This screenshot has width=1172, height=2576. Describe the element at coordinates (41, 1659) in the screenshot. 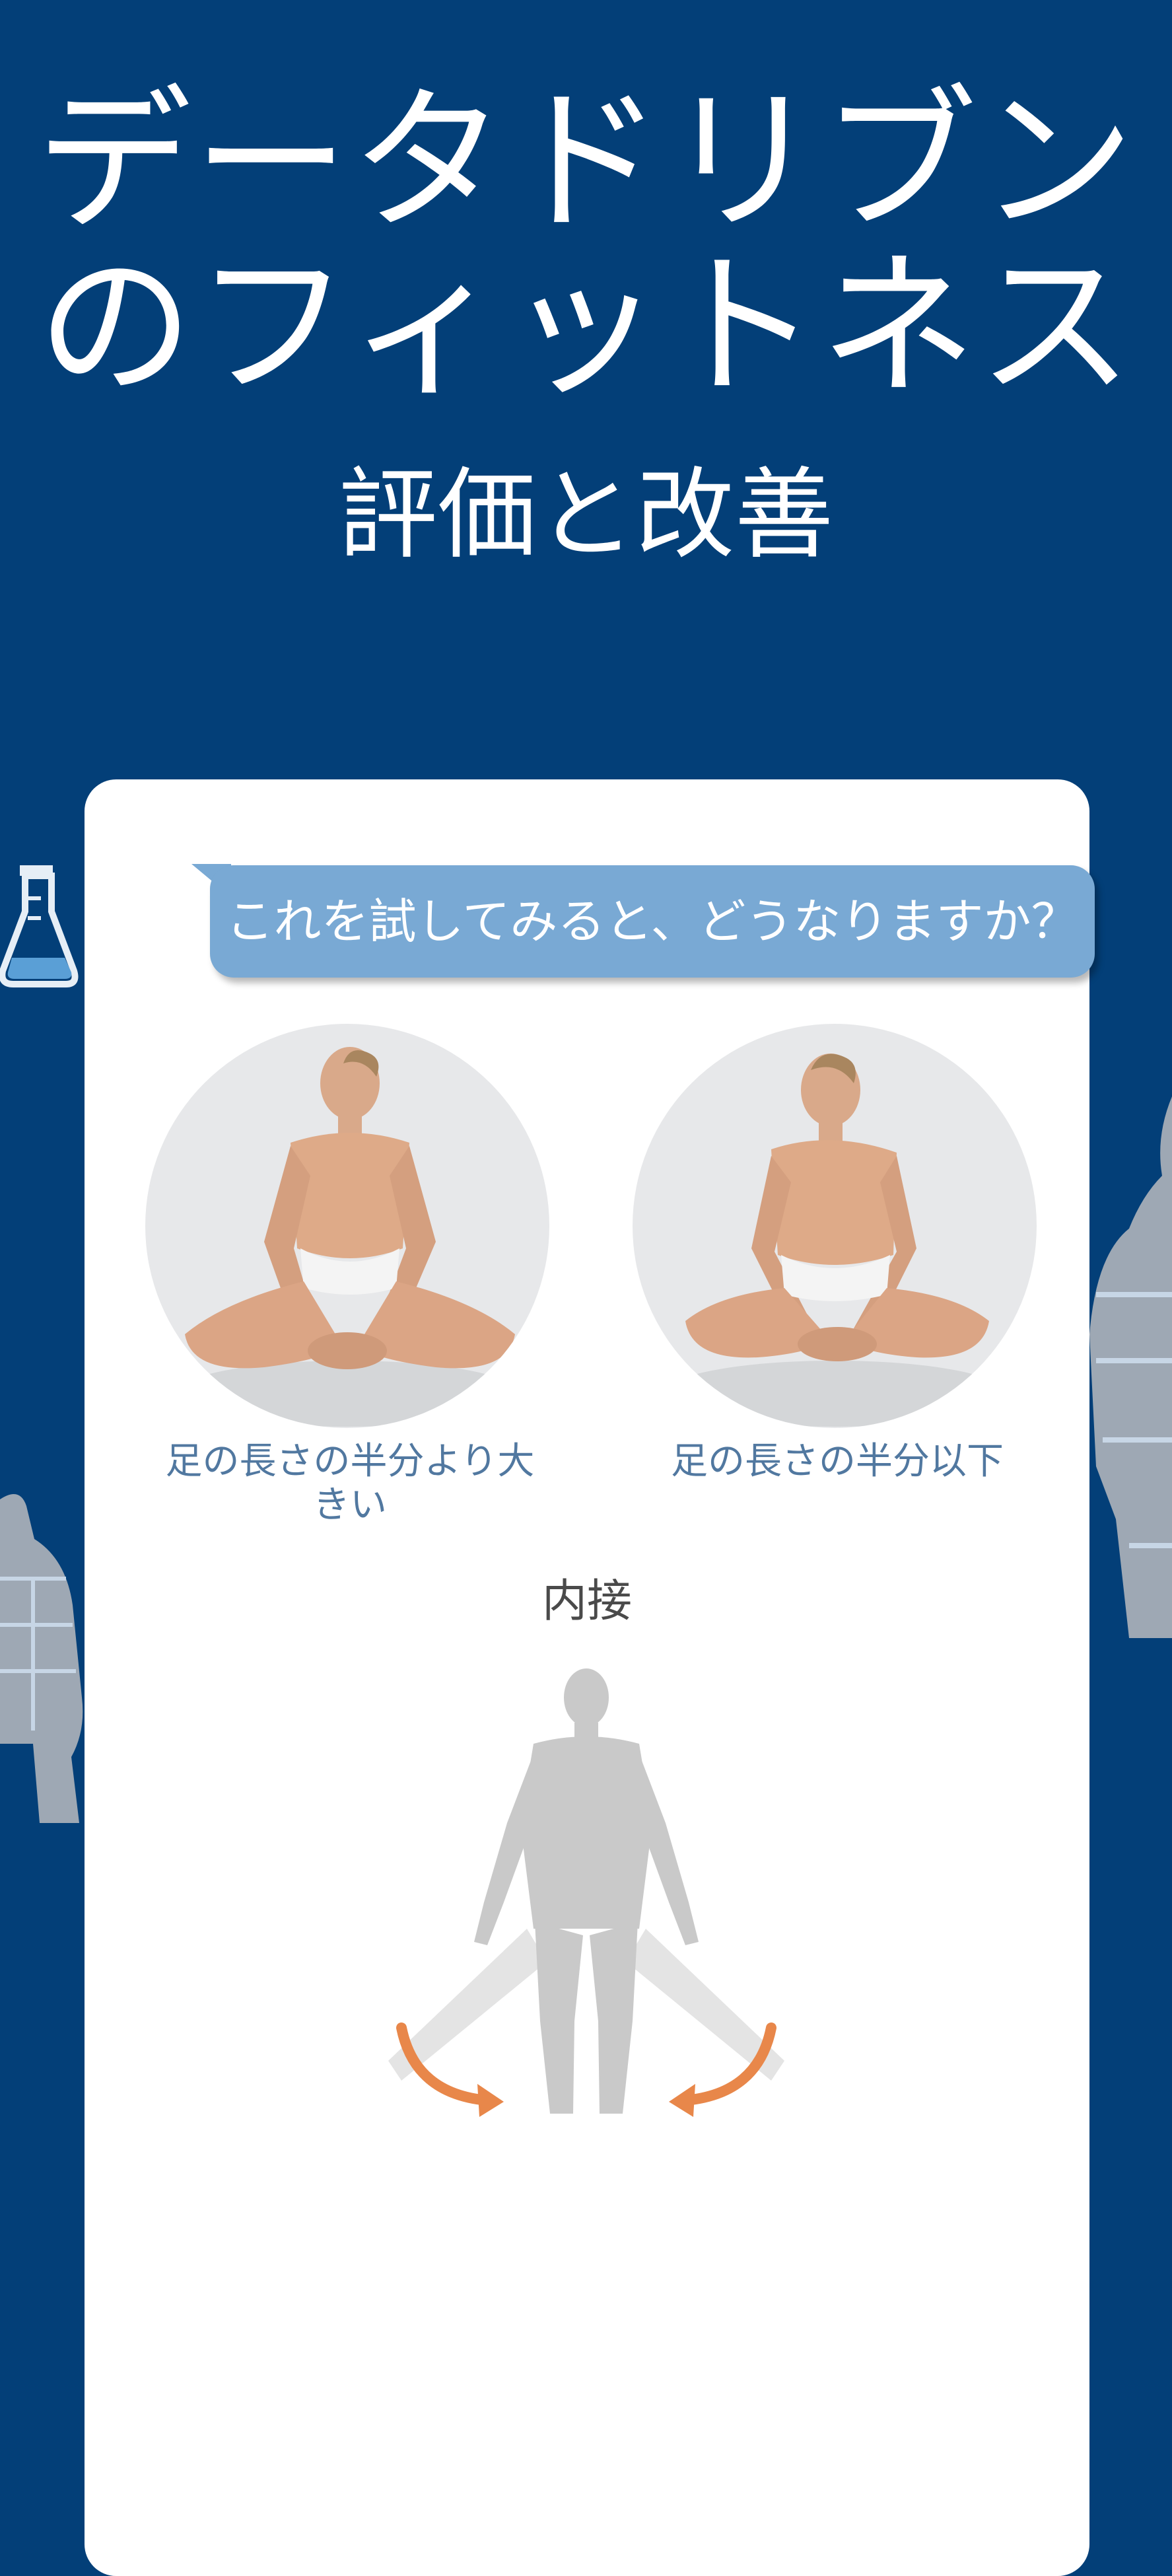

I see `muscle-figure-left-icon` at that location.